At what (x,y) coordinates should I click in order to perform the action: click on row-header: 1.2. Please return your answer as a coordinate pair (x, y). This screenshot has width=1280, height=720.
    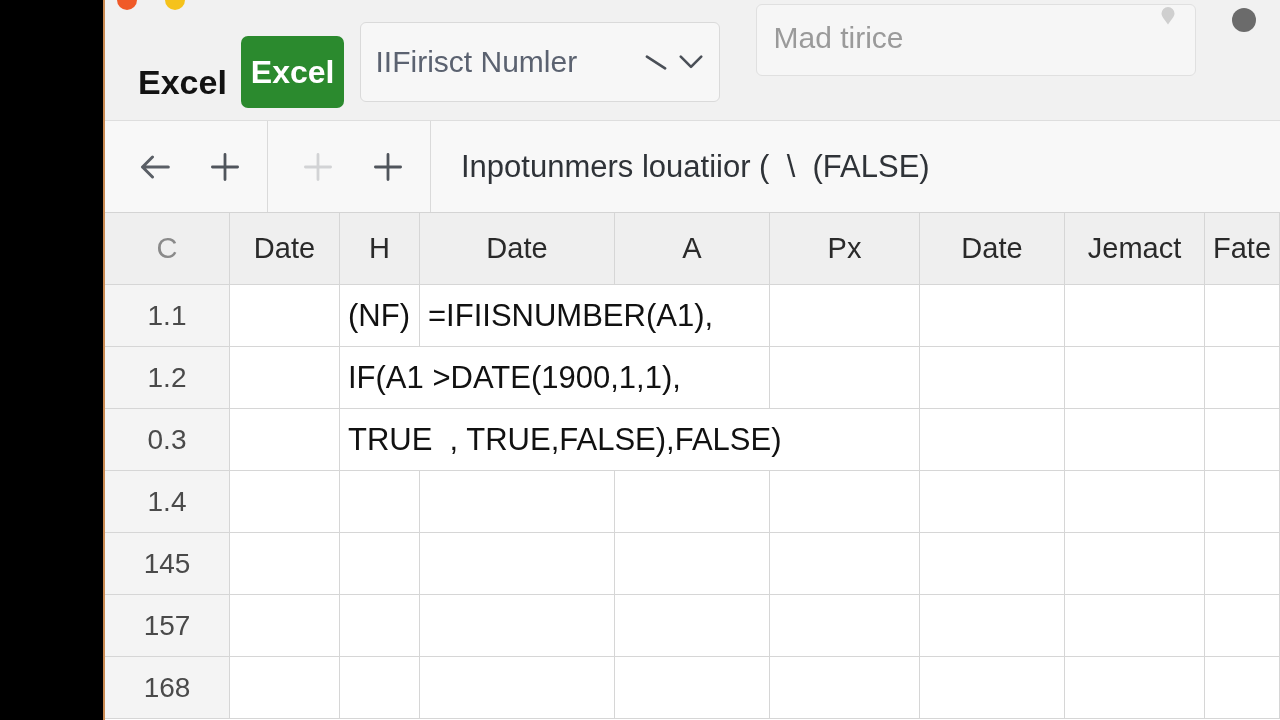
    Looking at the image, I should click on (167, 378).